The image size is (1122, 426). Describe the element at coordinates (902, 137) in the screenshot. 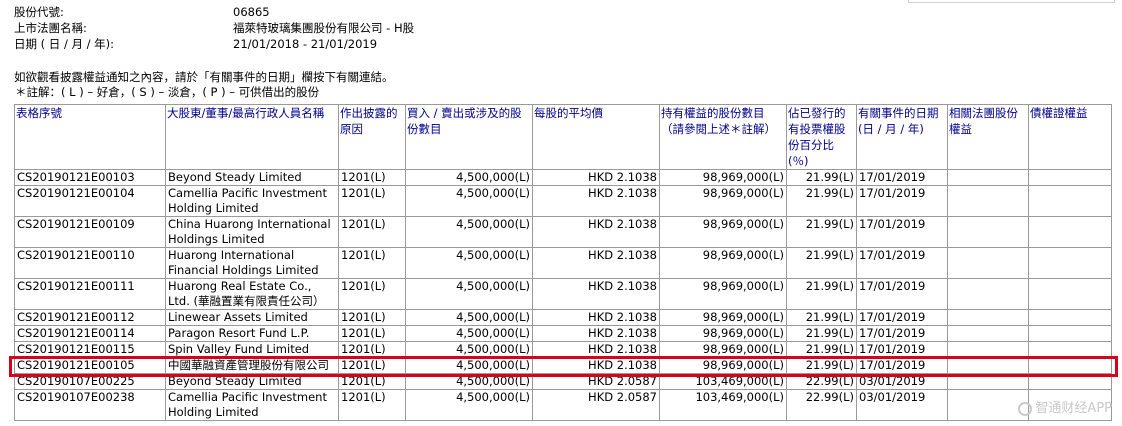

I see `header-event-date: 有關事件的日期 (日 / 月 / 年)` at that location.